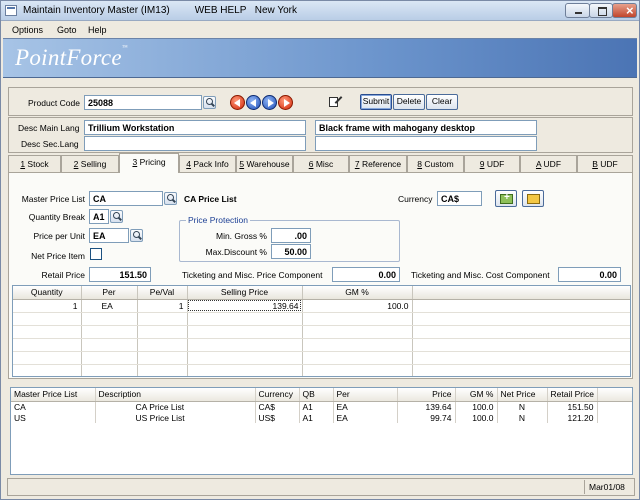  What do you see at coordinates (245, 306) in the screenshot?
I see `cell-selling-price: 139.64` at bounding box center [245, 306].